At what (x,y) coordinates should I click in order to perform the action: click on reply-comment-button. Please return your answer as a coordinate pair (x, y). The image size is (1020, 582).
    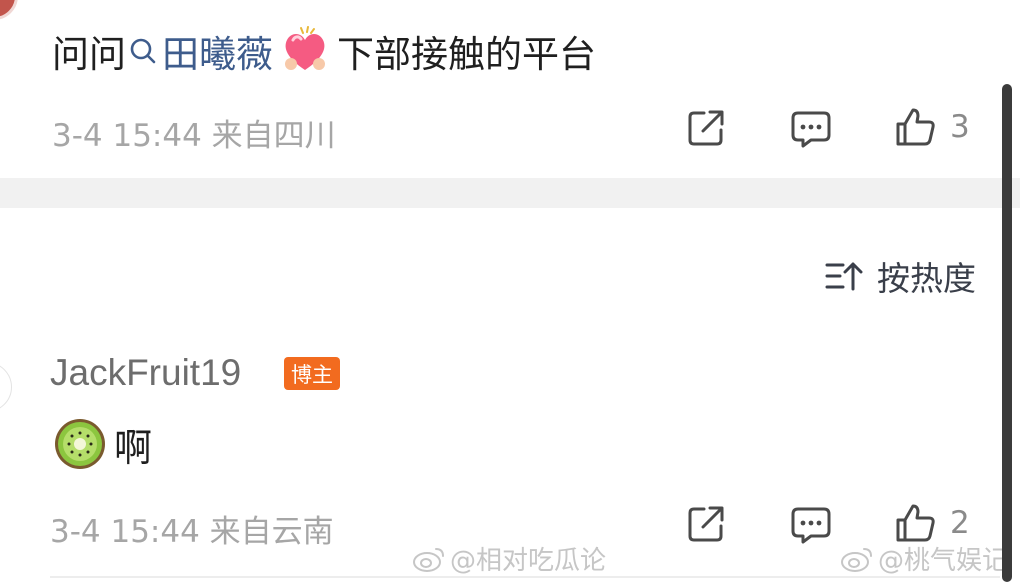
    Looking at the image, I should click on (811, 525).